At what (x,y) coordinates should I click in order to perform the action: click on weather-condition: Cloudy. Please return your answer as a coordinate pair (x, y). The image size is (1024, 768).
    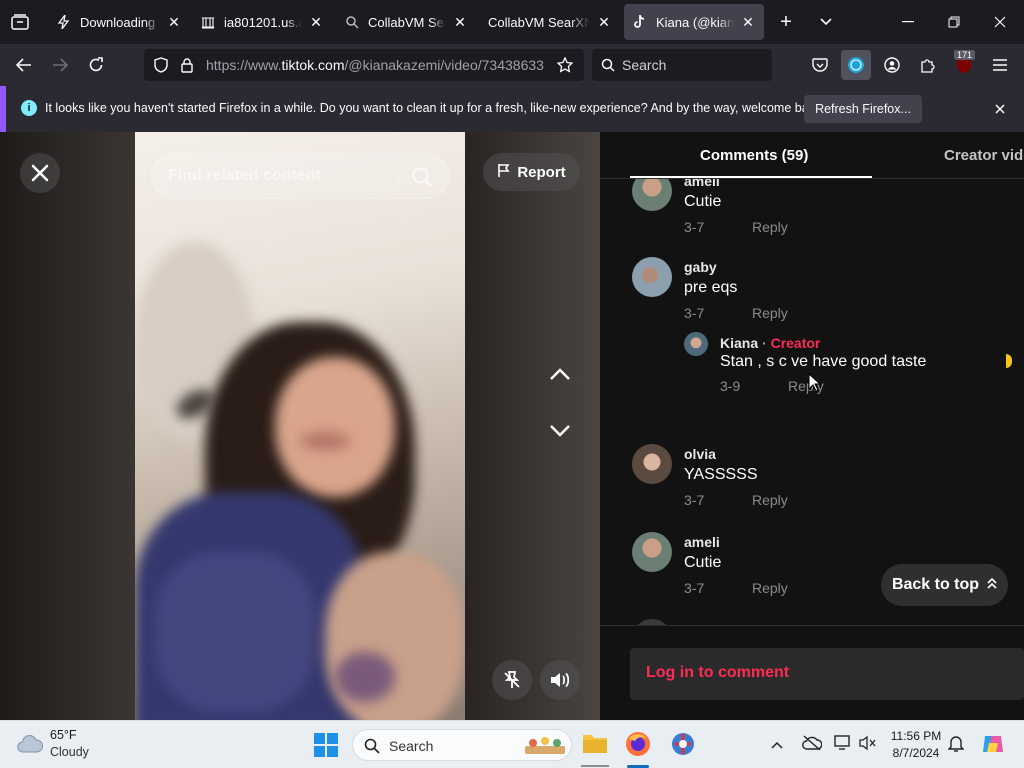
    Looking at the image, I should click on (69, 752).